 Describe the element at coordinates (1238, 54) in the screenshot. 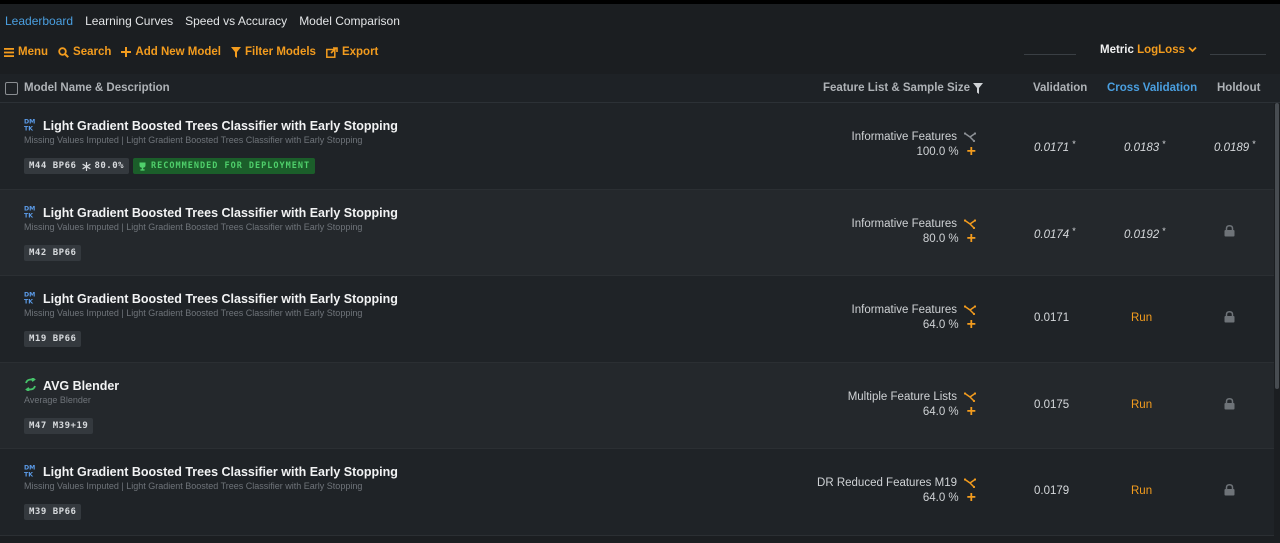

I see `metric-divider-right` at that location.